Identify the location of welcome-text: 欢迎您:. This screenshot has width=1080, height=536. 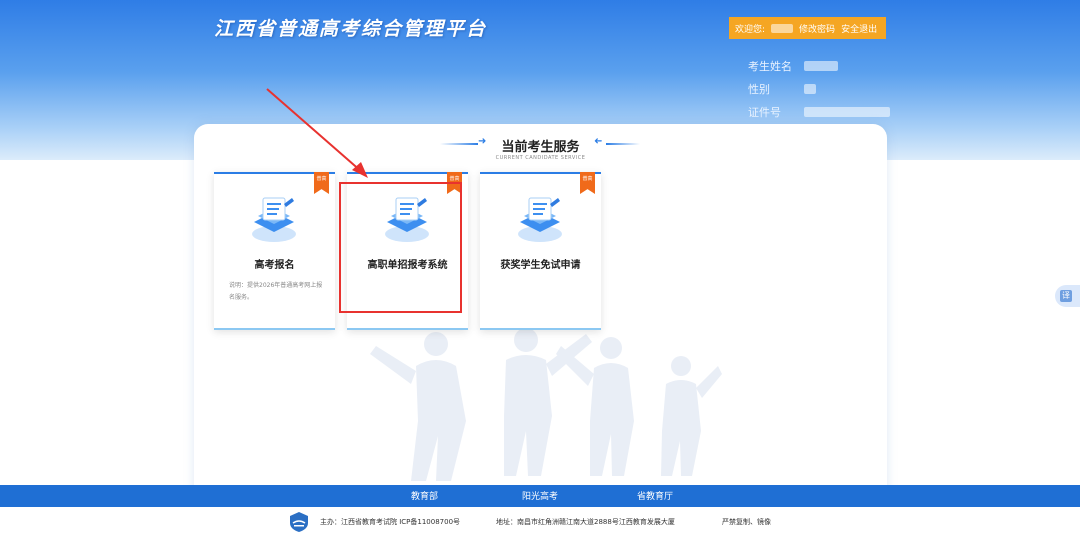
(750, 29).